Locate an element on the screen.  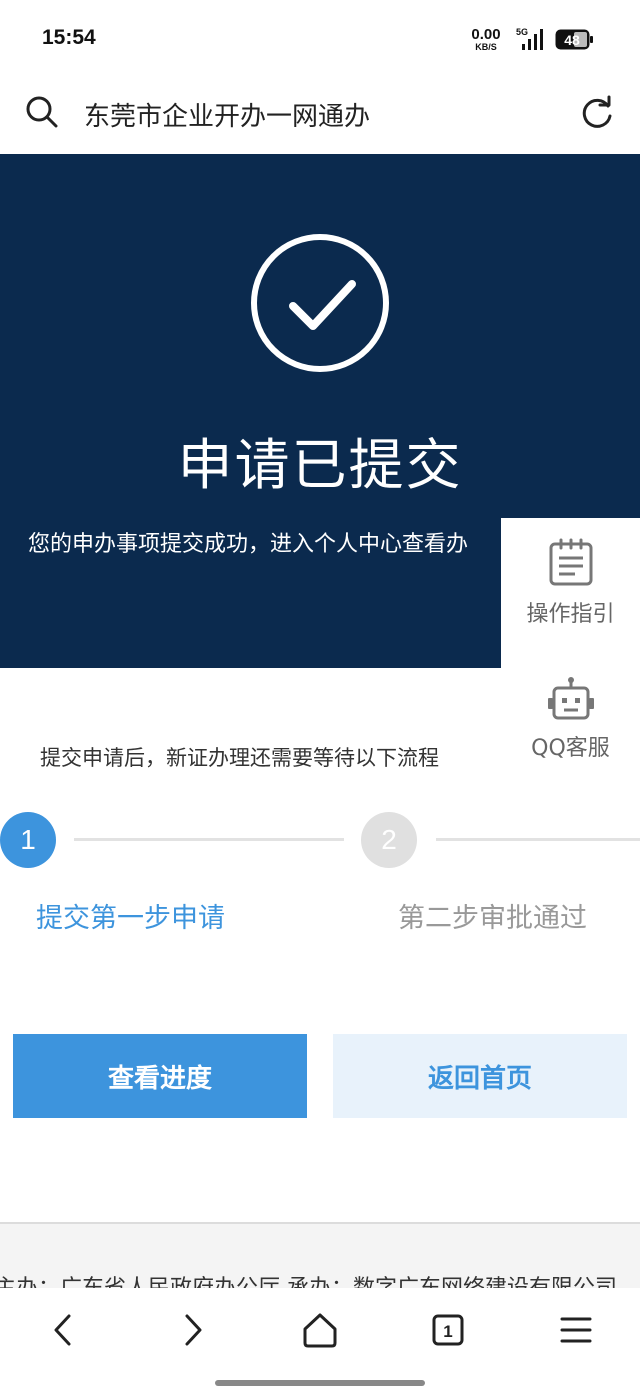
battery-level: 48 is located at coordinates (572, 40).